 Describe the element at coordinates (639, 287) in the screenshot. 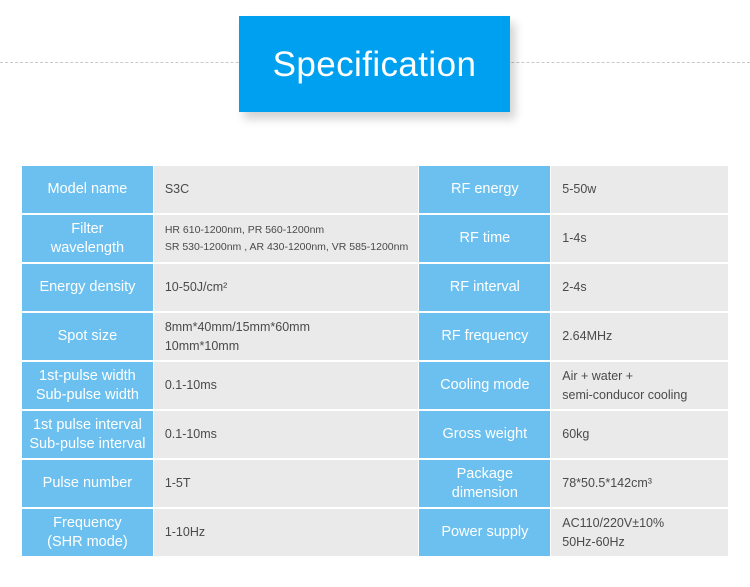

I see `row-value-right: 2-4s` at that location.